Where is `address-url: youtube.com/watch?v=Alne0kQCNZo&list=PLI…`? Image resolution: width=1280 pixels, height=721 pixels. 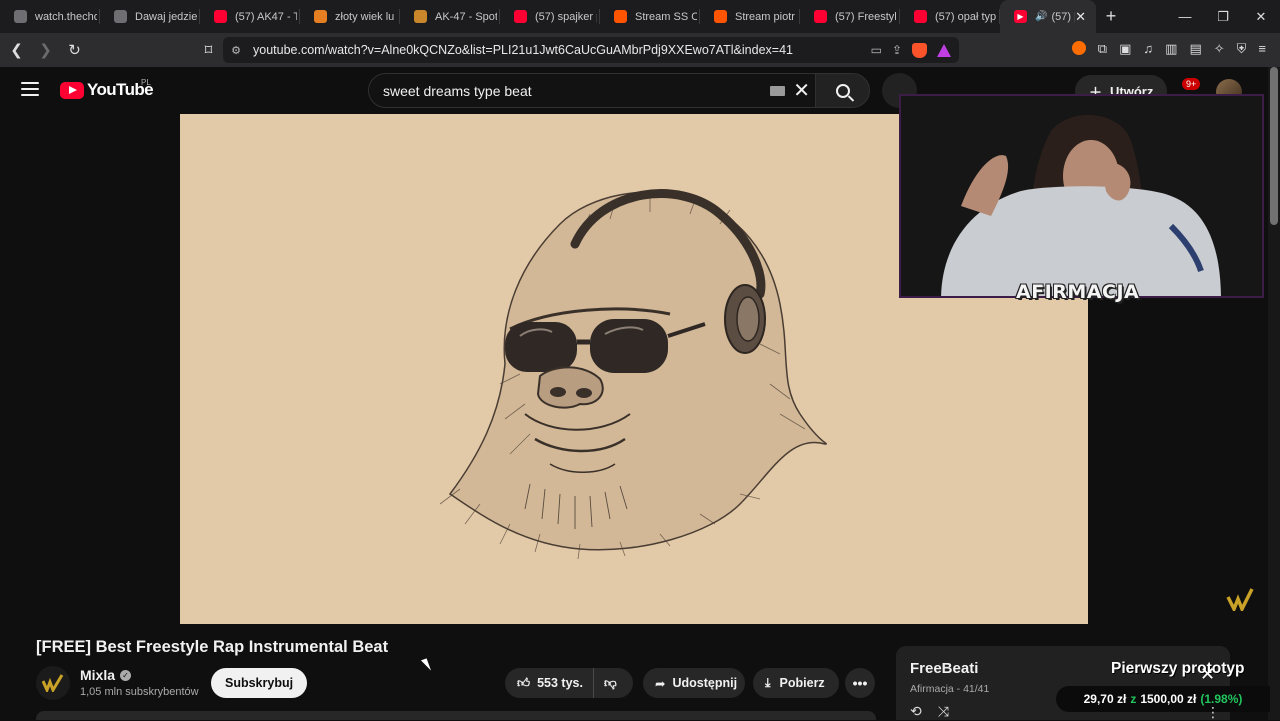
address-url: youtube.com/watch?v=Alne0kQCNZo&list=PLI… is located at coordinates (523, 50).